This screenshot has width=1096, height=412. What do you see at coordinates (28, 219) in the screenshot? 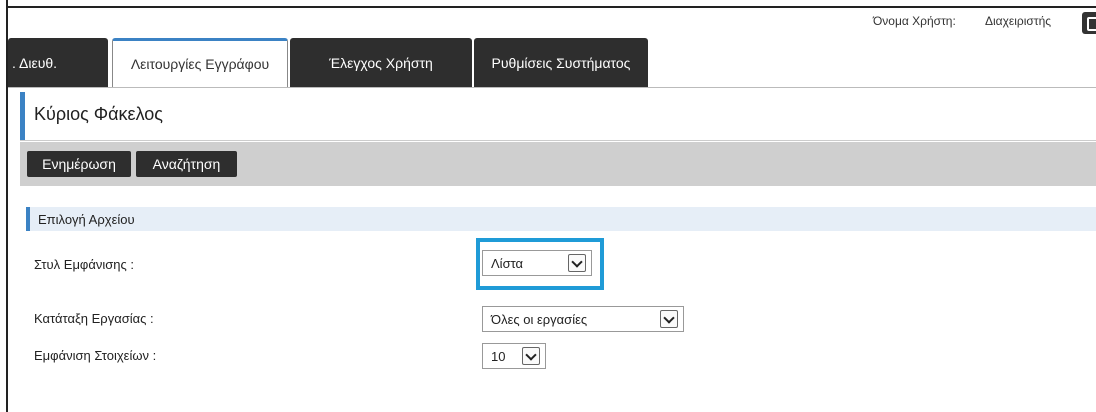
I see `section-accent-bar` at bounding box center [28, 219].